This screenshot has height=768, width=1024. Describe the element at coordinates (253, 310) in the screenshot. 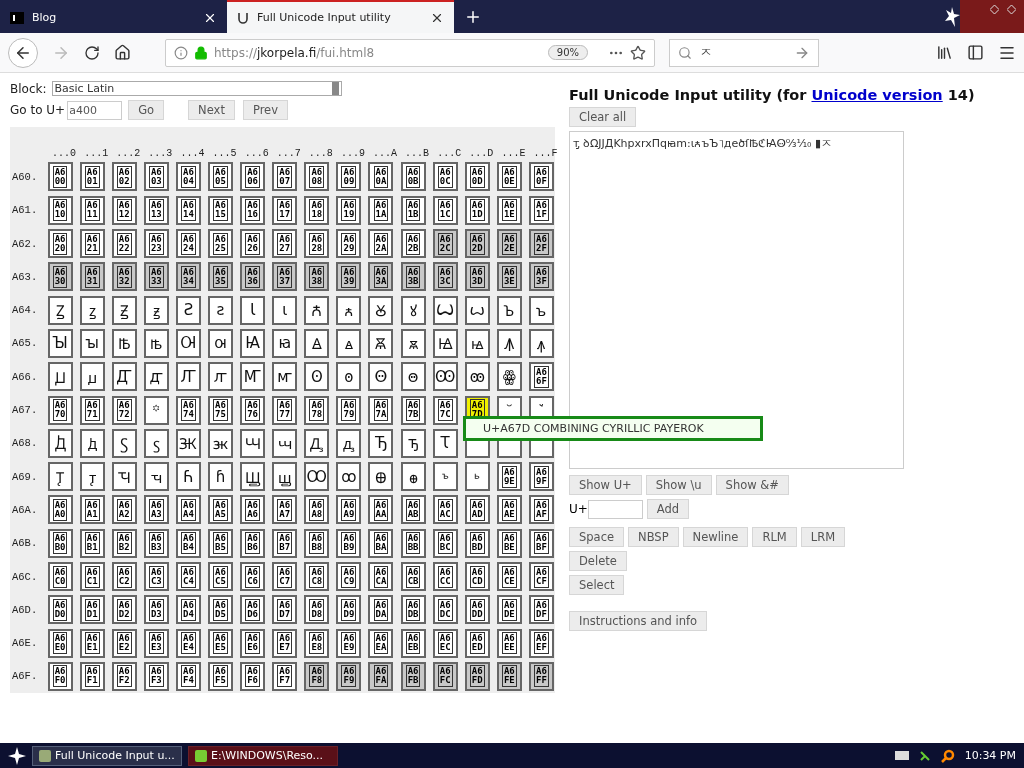

I see `character-button: Ꙇ` at that location.